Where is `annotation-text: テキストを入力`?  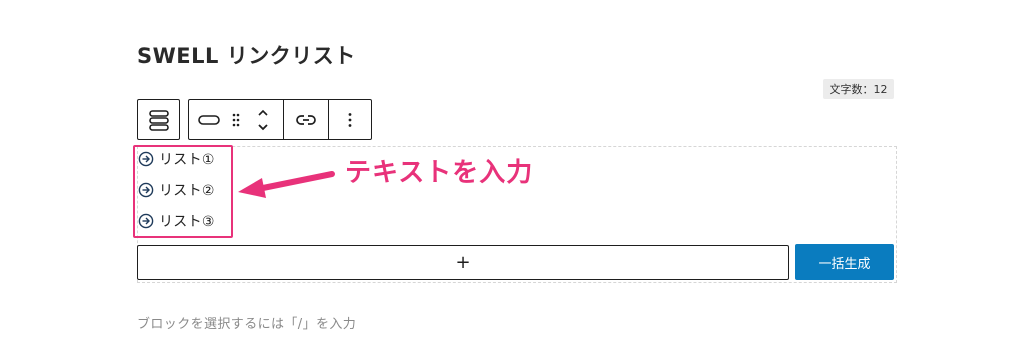 annotation-text: テキストを入力 is located at coordinates (439, 173).